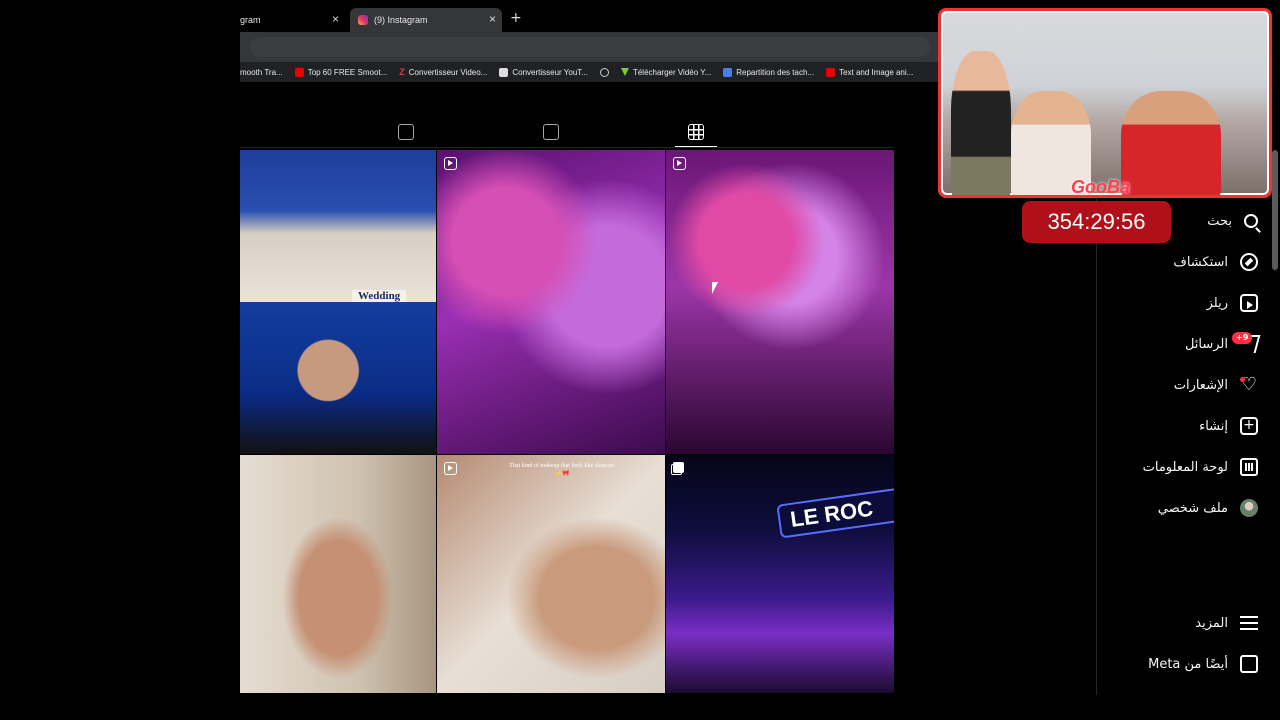 The width and height of the screenshot is (1280, 720). Describe the element at coordinates (1192, 508) in the screenshot. I see `sidebar-item-label: ملف شخصي` at that location.